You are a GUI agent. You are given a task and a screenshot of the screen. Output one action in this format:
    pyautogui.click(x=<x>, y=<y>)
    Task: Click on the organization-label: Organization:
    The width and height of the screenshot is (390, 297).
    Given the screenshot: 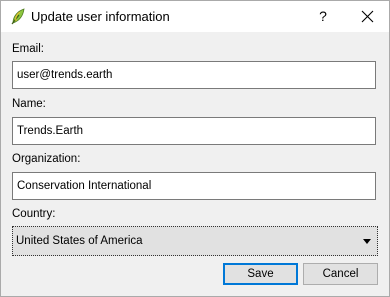 What is the action you would take?
    pyautogui.click(x=46, y=159)
    